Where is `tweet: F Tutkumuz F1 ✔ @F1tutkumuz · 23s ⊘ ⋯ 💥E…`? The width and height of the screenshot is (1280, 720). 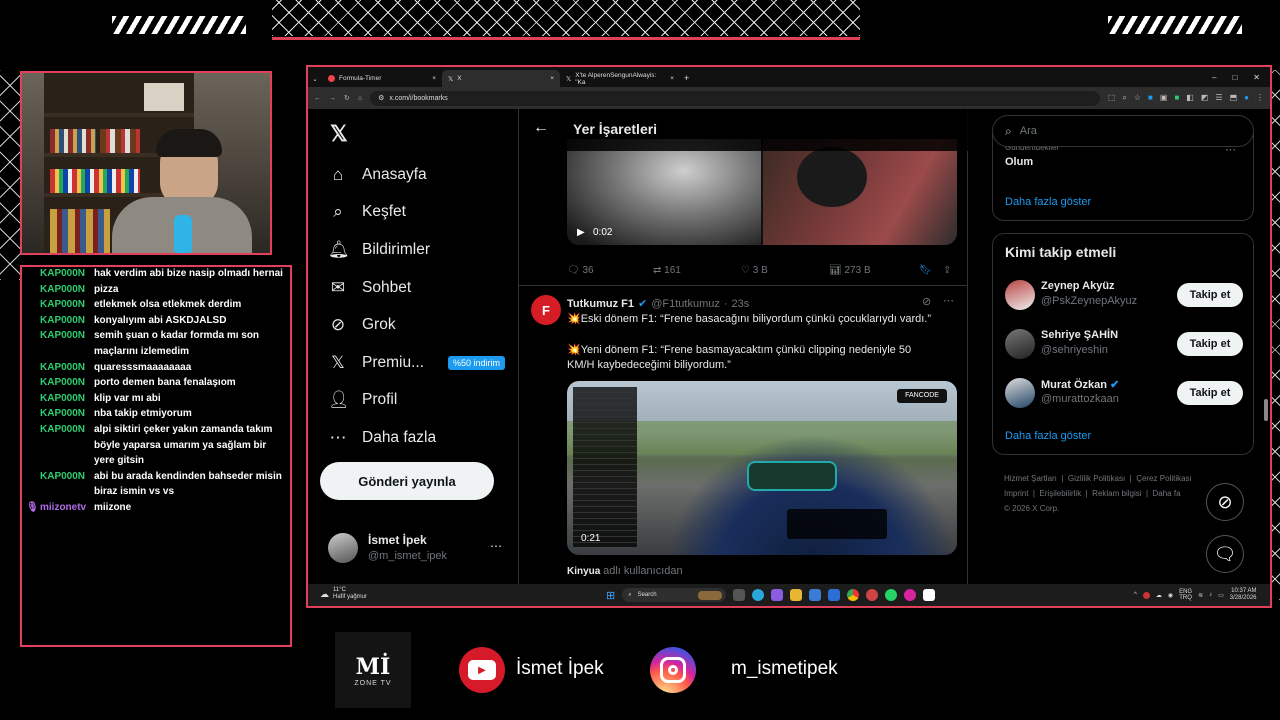
tweet: F Tutkumuz F1 ✔ @F1tutkumuz · 23s ⊘ ⋯ 💥E… is located at coordinates (743, 434).